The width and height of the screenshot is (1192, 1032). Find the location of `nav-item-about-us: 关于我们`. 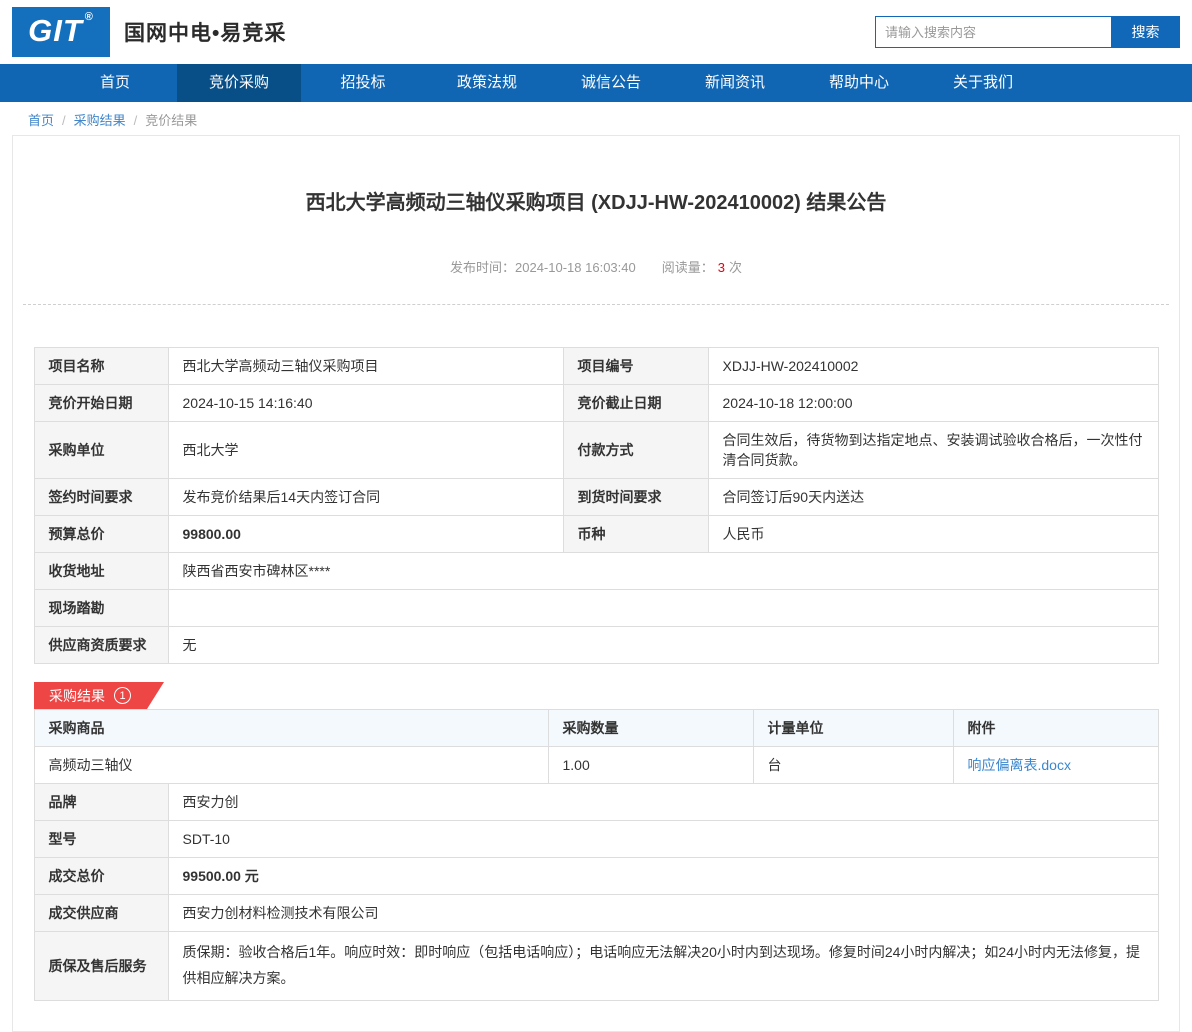

nav-item-about-us: 关于我们 is located at coordinates (983, 83).